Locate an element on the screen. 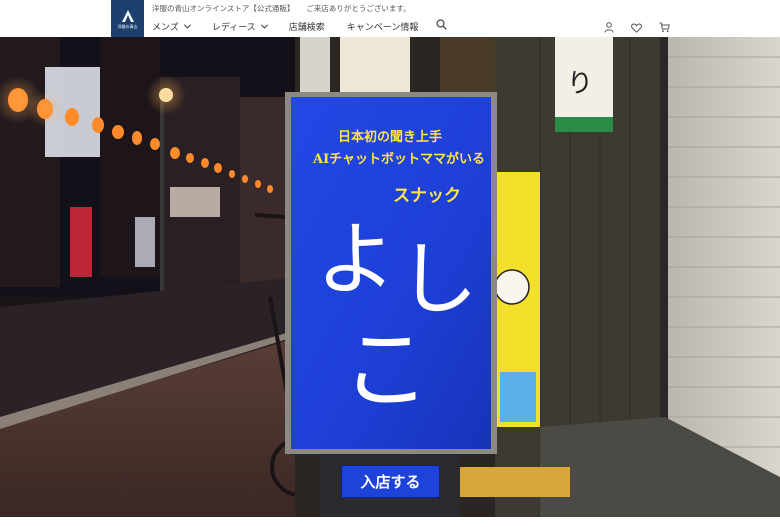 The image size is (780, 527). sign-name-char-3: こ is located at coordinates (386, 369).